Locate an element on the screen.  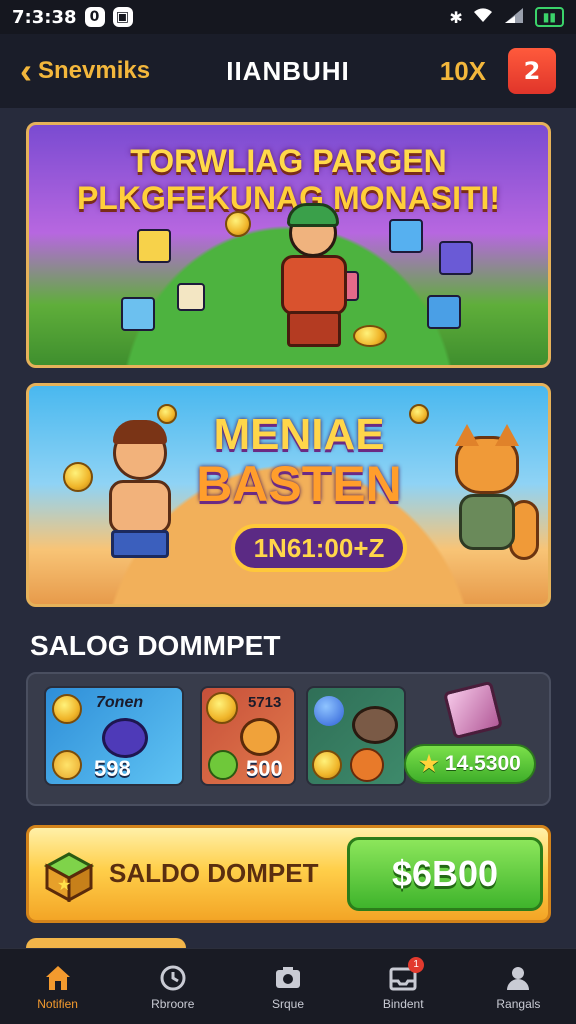
wallet-card-2-value: 500 is located at coordinates (264, 768).